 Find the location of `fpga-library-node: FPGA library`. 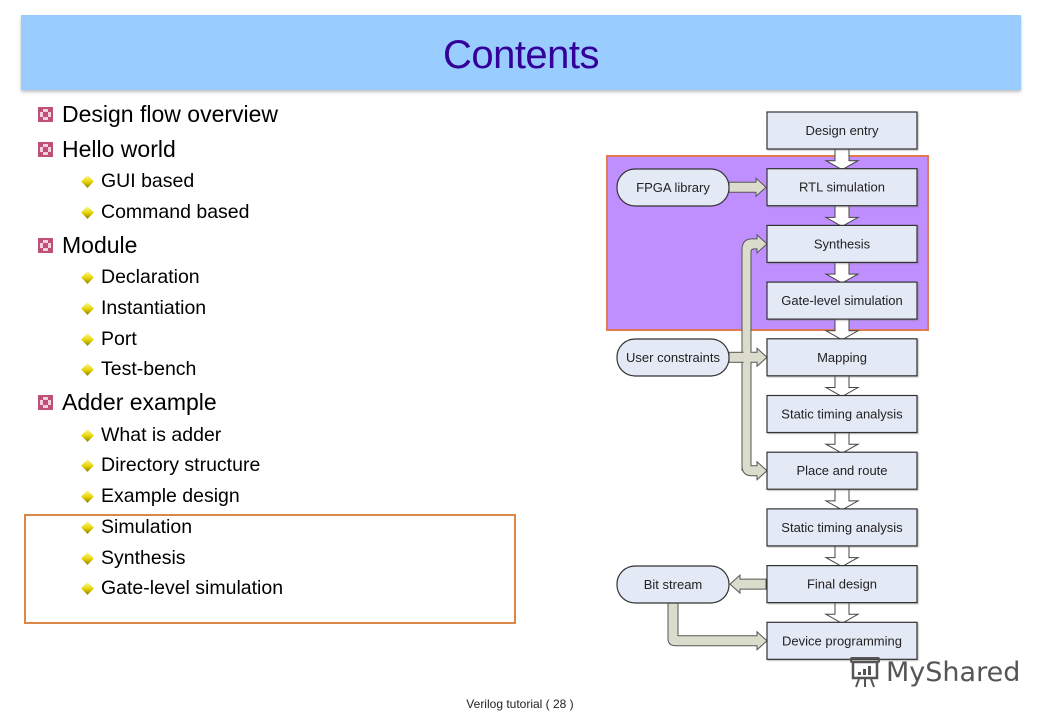

fpga-library-node: FPGA library is located at coordinates (673, 187).